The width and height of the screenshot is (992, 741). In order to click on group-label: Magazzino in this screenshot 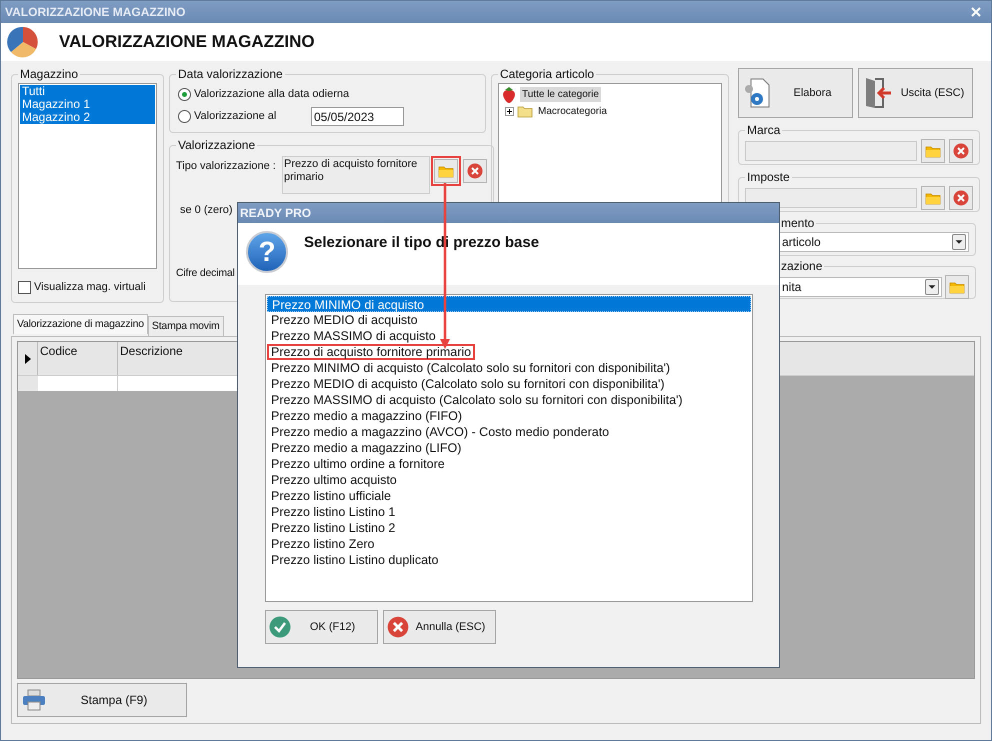, I will do `click(49, 74)`.